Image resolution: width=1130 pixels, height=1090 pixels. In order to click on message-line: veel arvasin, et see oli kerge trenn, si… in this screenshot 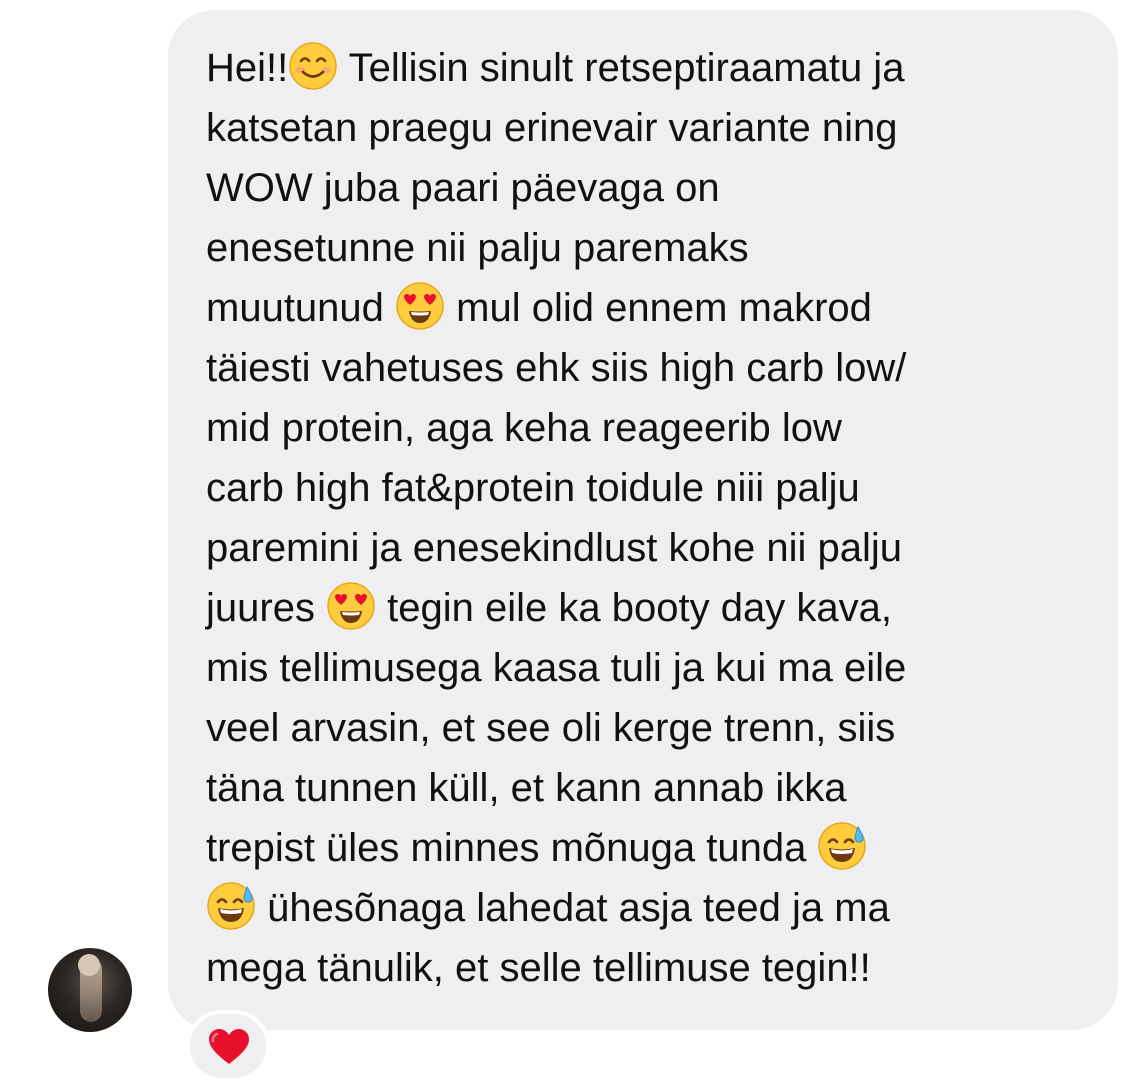, I will do `click(550, 728)`.